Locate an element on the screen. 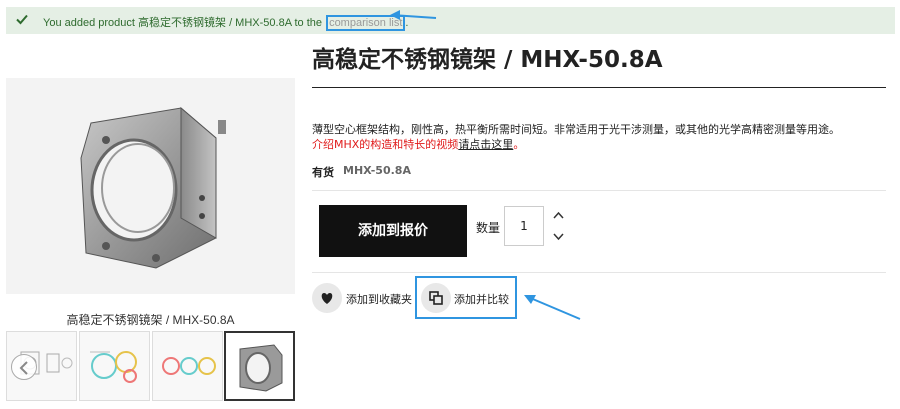 This screenshot has width=900, height=409. product-title: 高稳定不锈钢镜架 / MHX-50.8A is located at coordinates (487, 60).